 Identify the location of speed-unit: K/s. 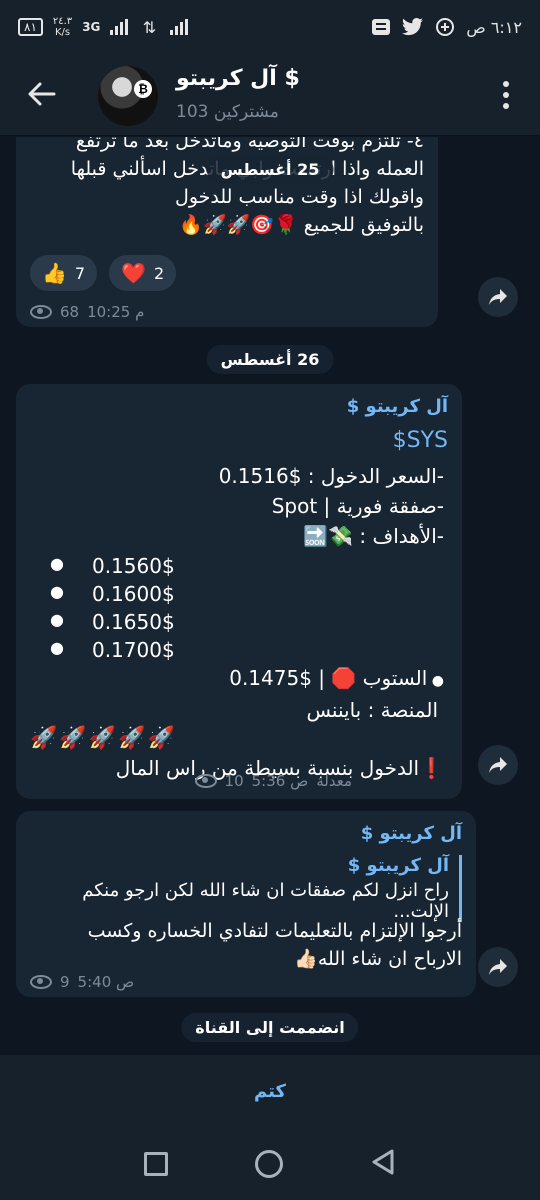
(62, 32).